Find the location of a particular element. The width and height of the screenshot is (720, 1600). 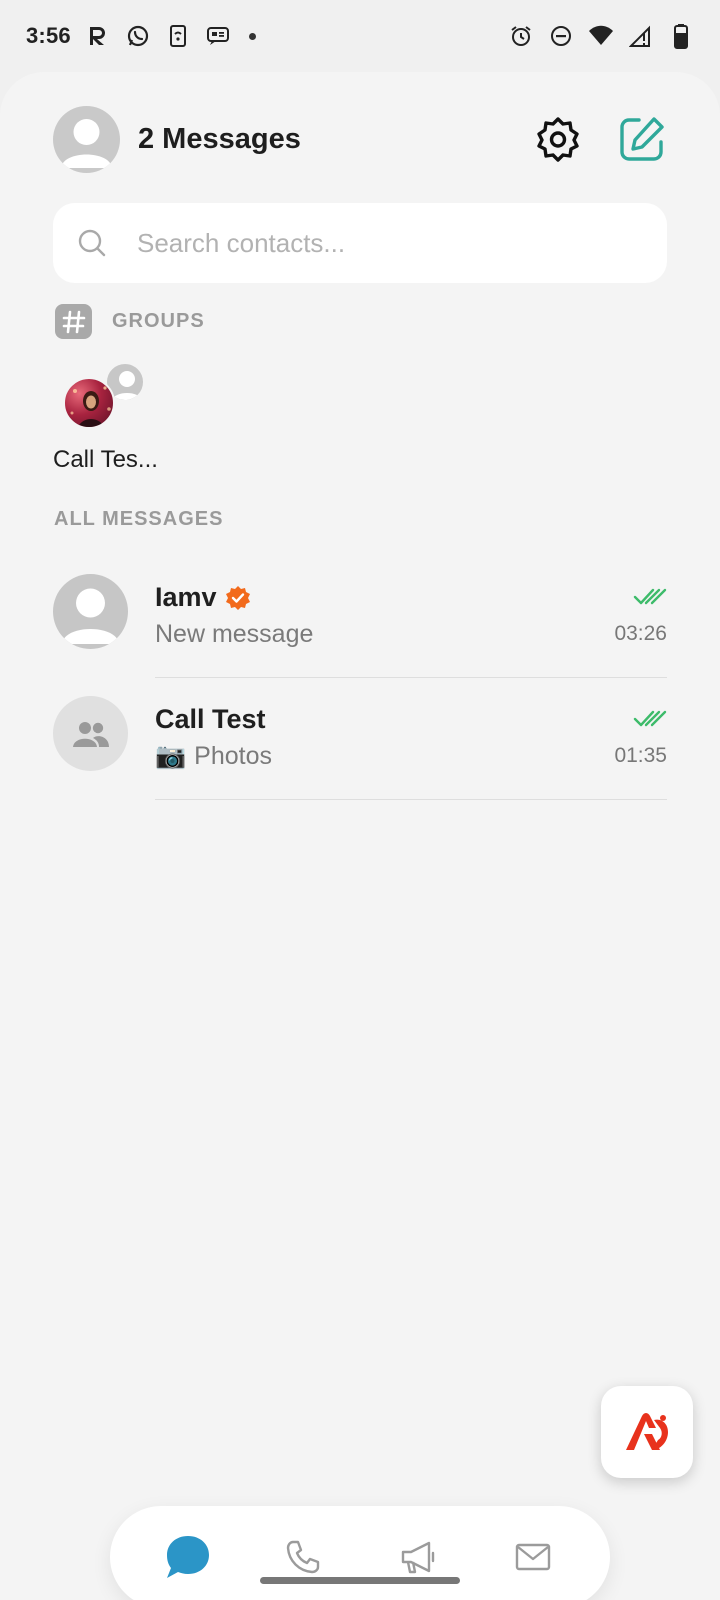

conversation-name: Iamv is located at coordinates (186, 597).